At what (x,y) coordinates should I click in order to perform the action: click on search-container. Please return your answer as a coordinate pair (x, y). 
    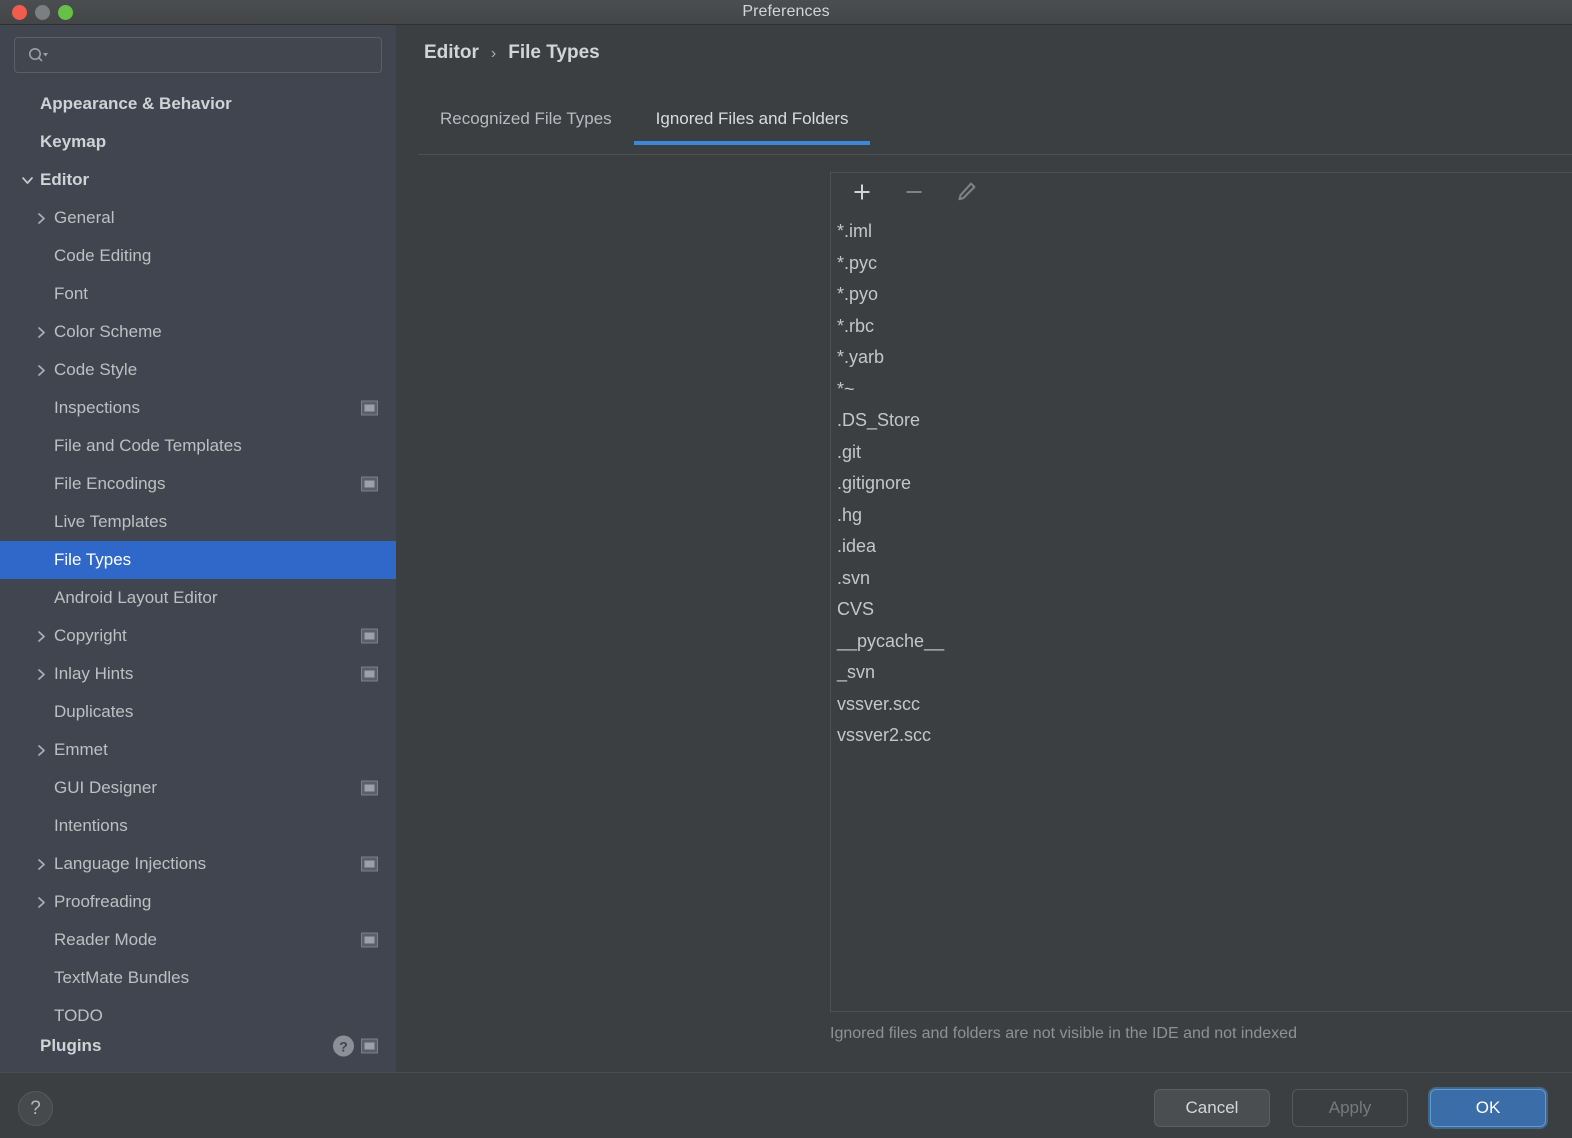
    Looking at the image, I should click on (198, 54).